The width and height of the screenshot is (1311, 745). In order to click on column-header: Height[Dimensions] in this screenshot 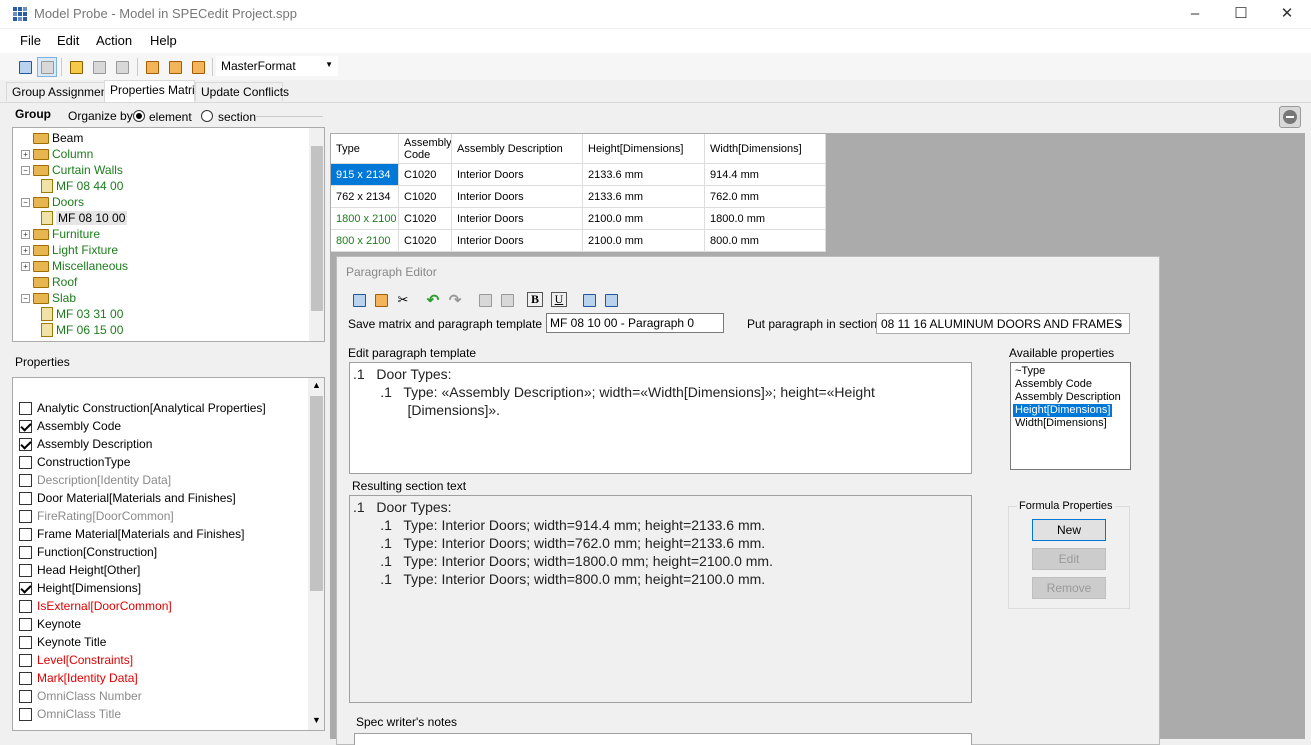, I will do `click(644, 149)`.